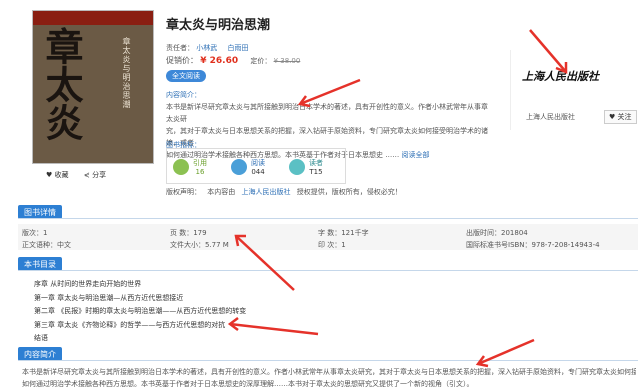 Image resolution: width=640 pixels, height=390 pixels. What do you see at coordinates (264, 262) in the screenshot?
I see `arrow-to-details` at bounding box center [264, 262].